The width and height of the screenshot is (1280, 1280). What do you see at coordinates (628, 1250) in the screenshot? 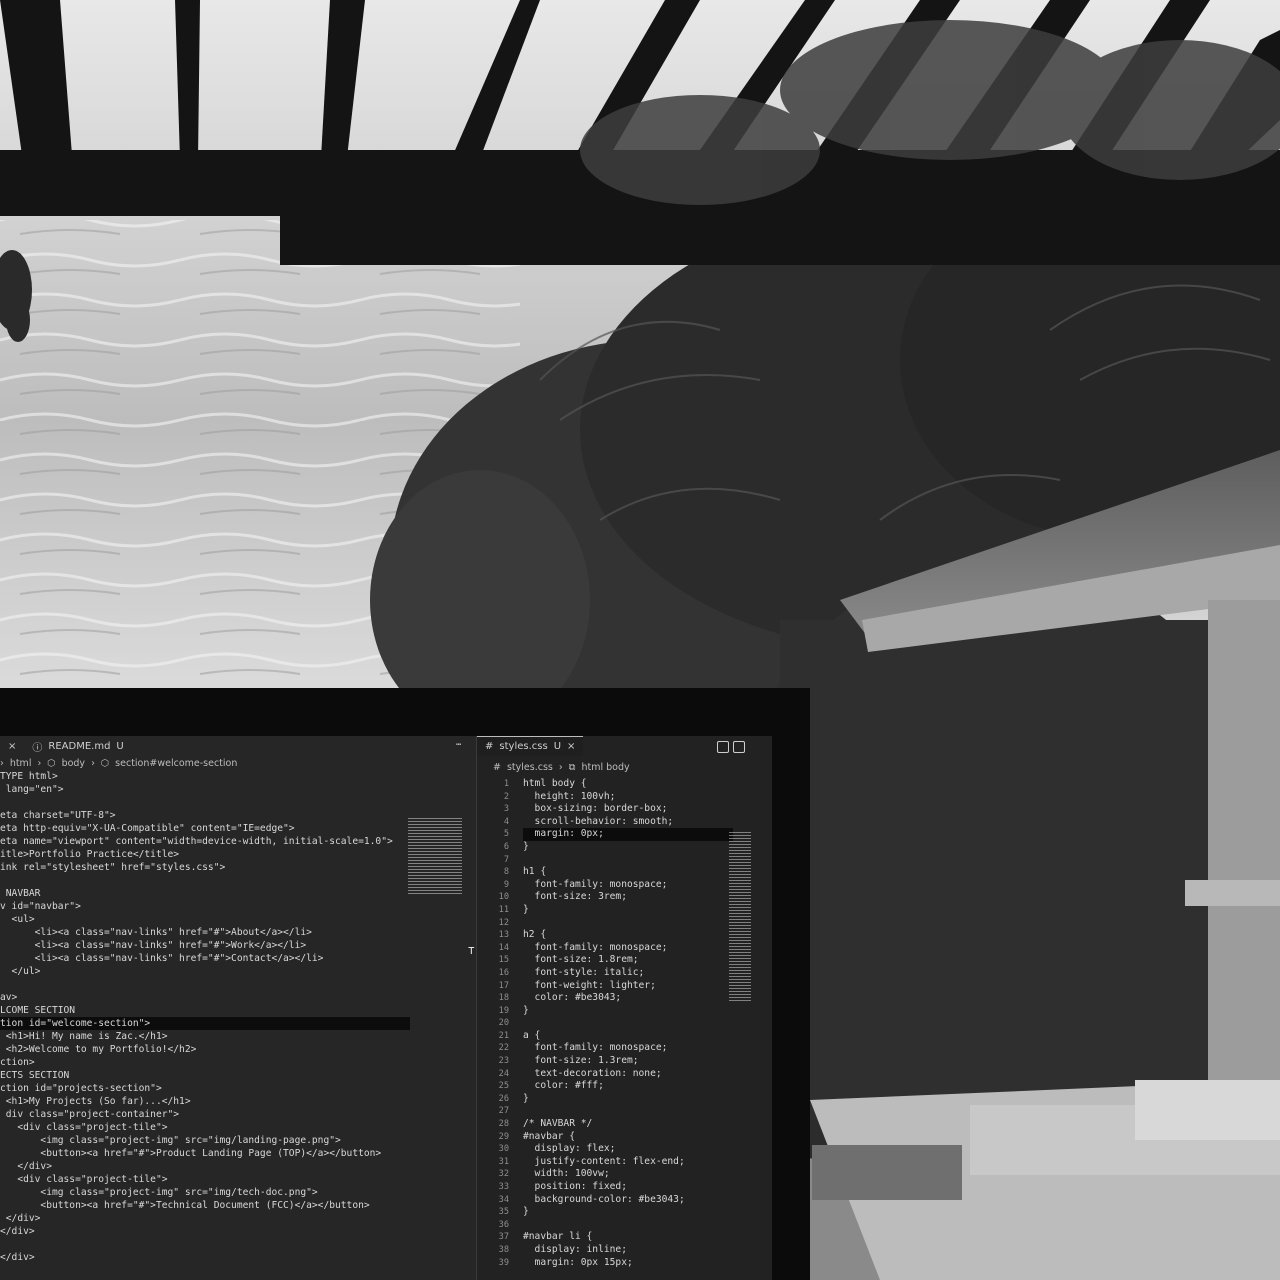
I see `code-line: display: inline;` at bounding box center [628, 1250].